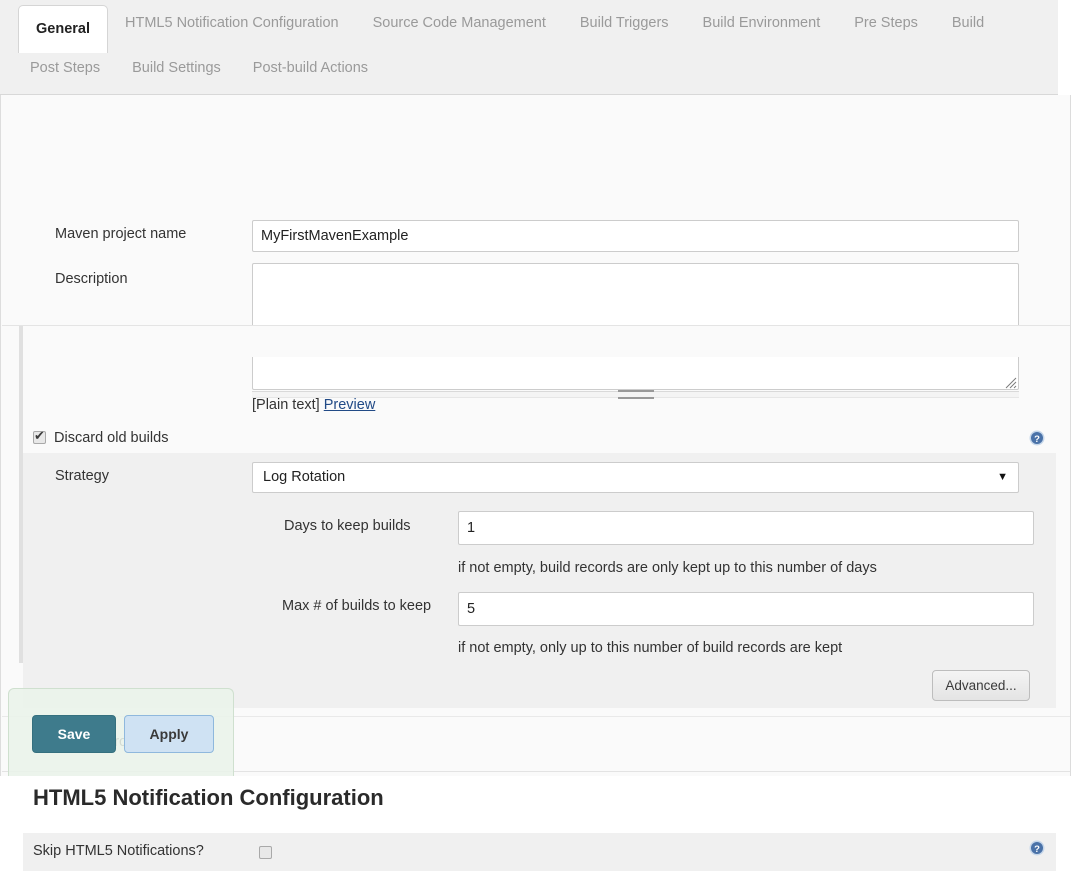  I want to click on textarea-drag-knob, so click(636, 394).